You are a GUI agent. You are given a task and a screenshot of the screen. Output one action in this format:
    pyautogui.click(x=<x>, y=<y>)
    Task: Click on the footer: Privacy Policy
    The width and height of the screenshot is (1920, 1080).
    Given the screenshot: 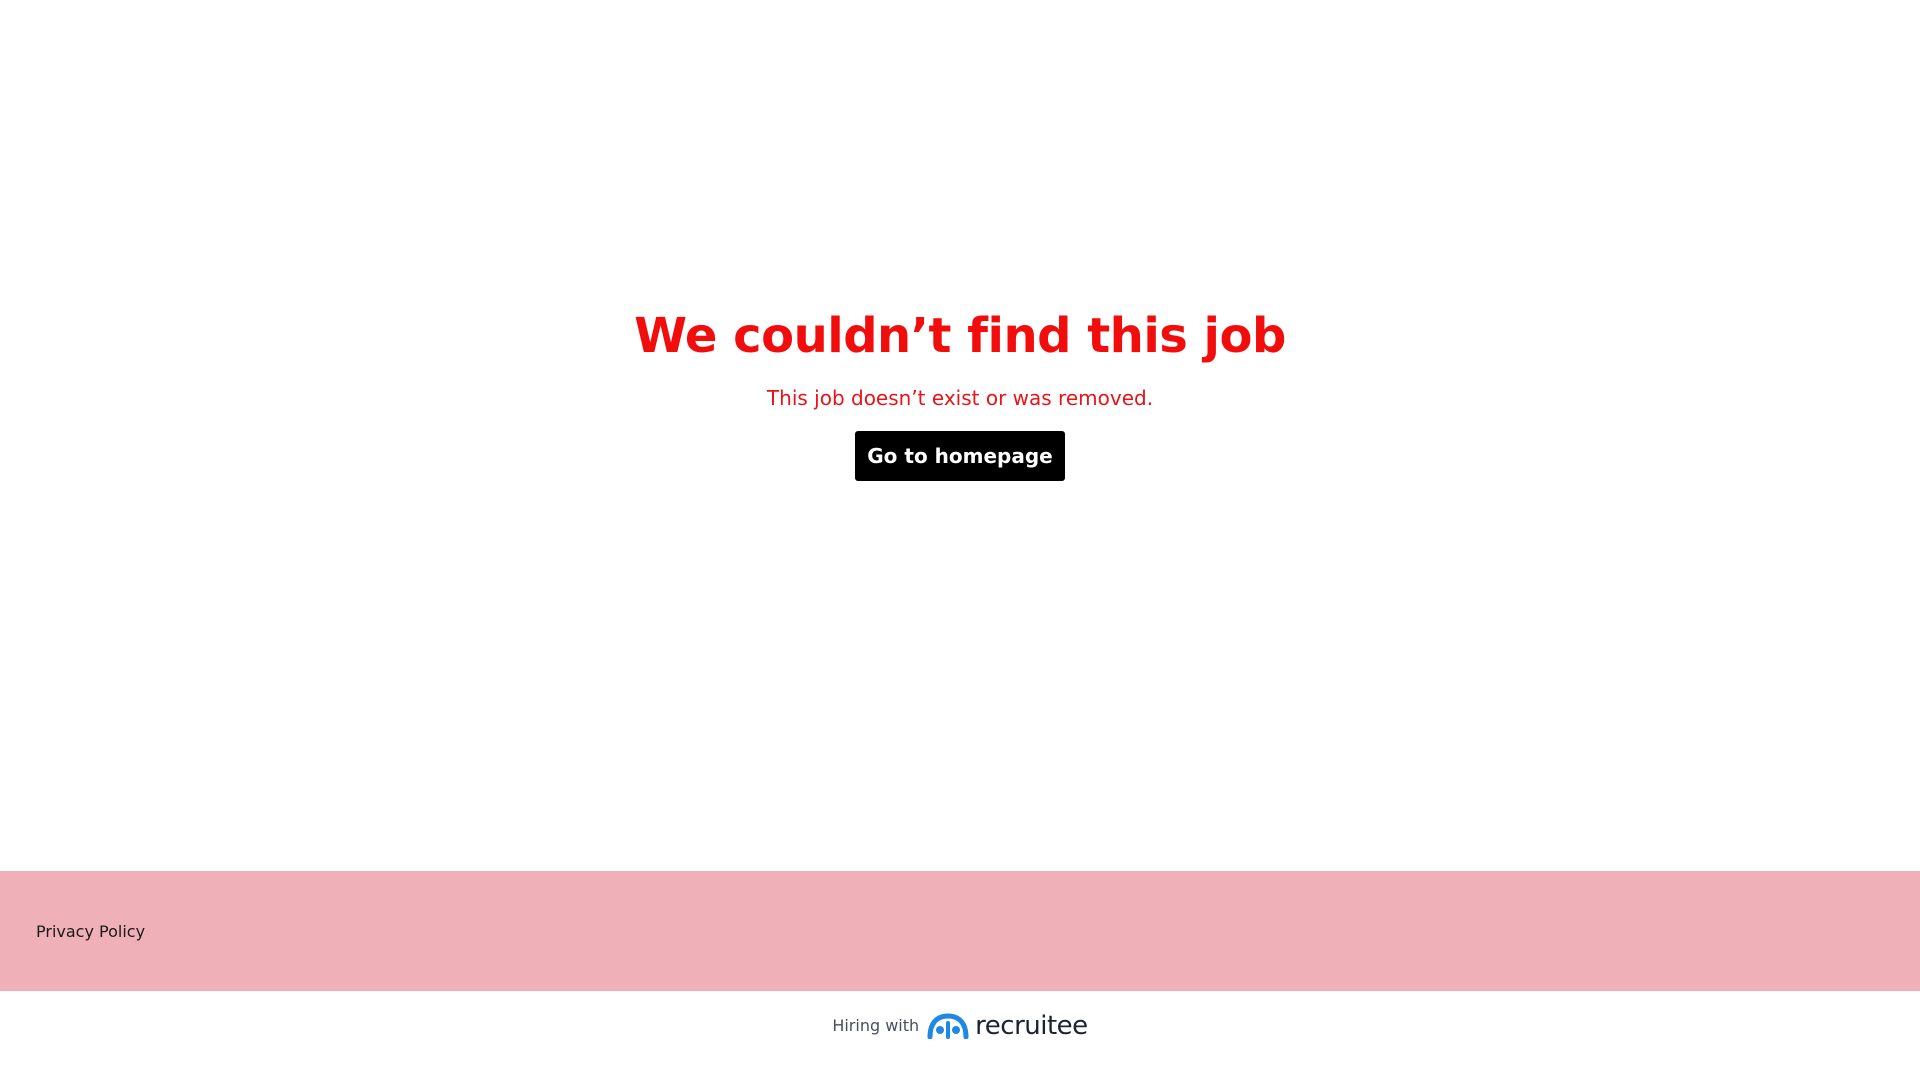 What is the action you would take?
    pyautogui.click(x=960, y=931)
    